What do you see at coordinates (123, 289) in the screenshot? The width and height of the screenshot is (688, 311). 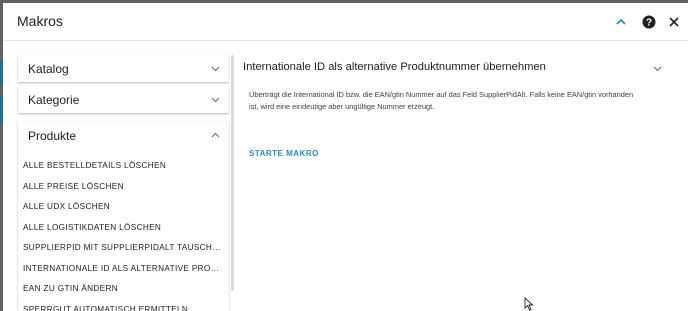 I see `macro-item: EAN ZU GTIN ÄNDERN` at bounding box center [123, 289].